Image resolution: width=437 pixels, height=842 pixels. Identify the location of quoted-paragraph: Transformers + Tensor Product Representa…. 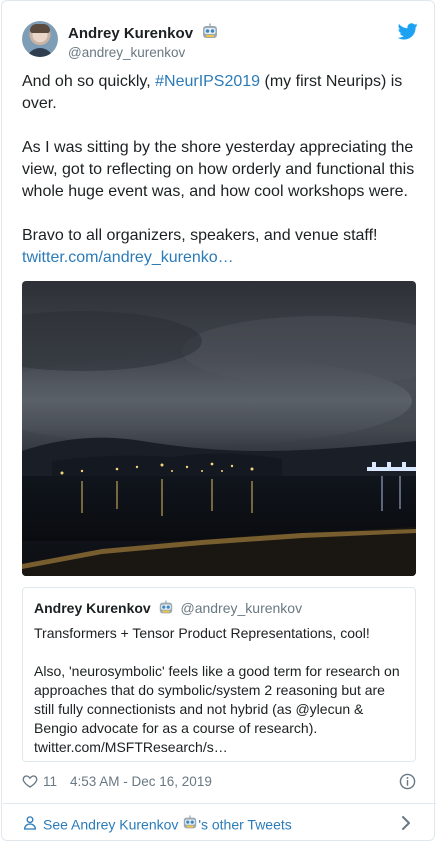
(202, 633).